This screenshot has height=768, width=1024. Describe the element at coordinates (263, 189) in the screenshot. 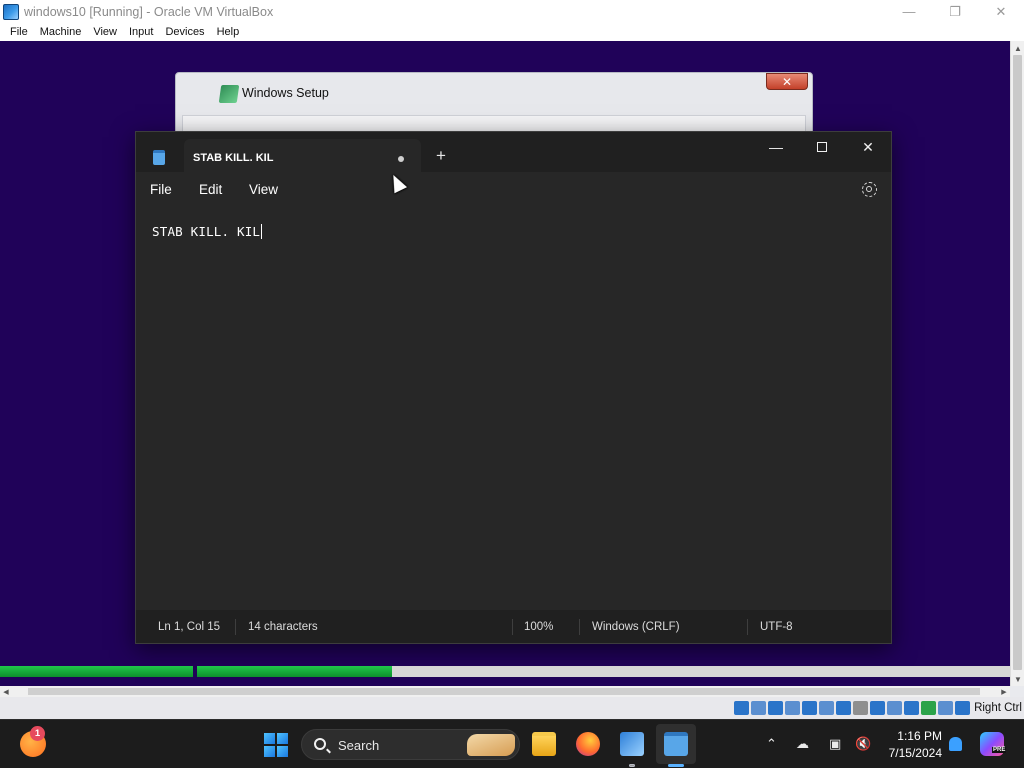

I see `notepad-menu-view: View` at that location.